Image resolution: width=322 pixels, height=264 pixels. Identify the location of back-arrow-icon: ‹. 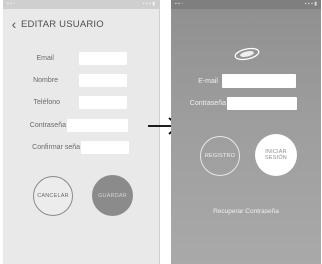
(14, 24).